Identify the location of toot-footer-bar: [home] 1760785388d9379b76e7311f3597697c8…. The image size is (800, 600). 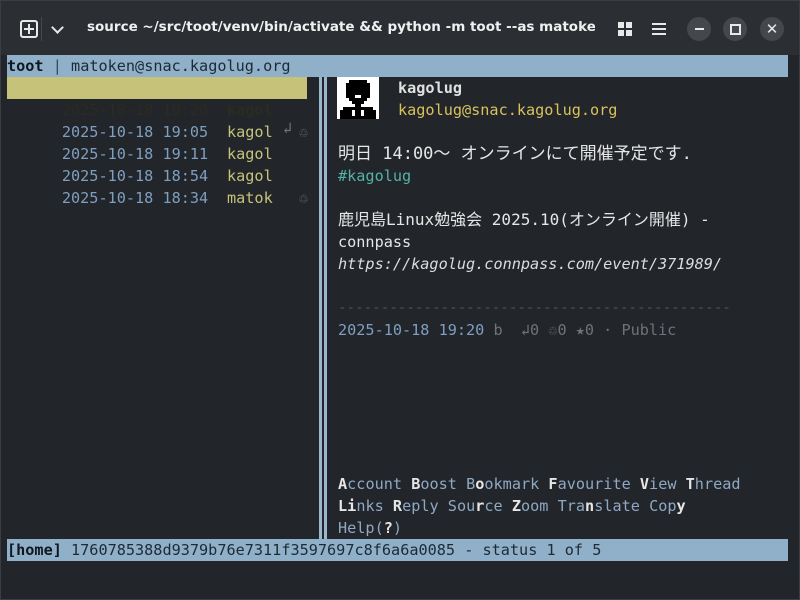
(397, 550).